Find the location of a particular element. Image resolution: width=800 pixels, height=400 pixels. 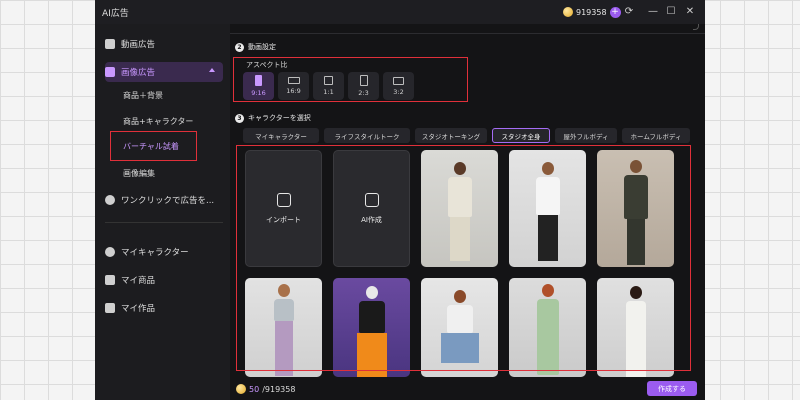

tab-lifestyle-talk: ライフスタイルトーク is located at coordinates (367, 135).